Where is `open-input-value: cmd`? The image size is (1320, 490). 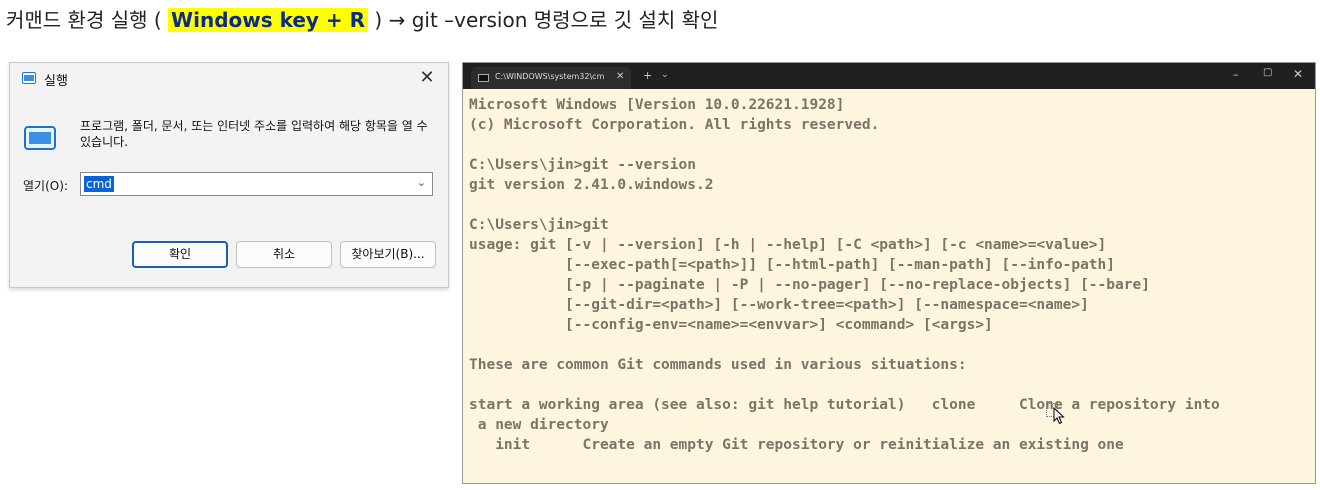
open-input-value: cmd is located at coordinates (99, 184).